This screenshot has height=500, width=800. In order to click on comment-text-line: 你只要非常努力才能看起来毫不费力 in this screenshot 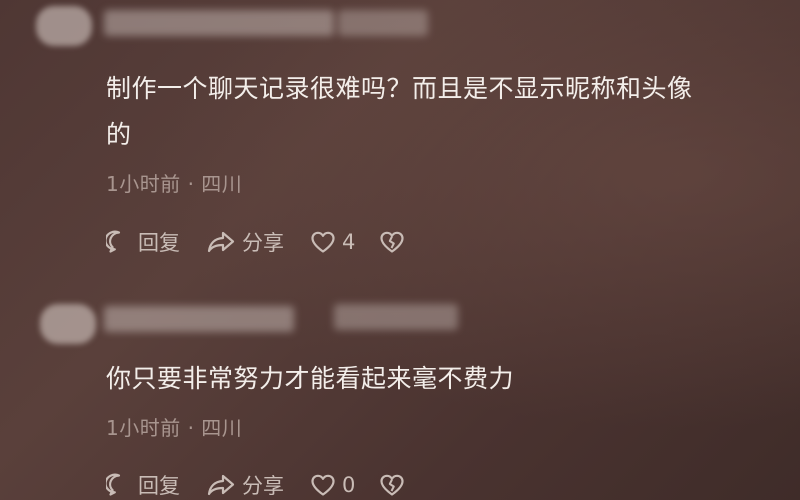, I will do `click(310, 378)`.